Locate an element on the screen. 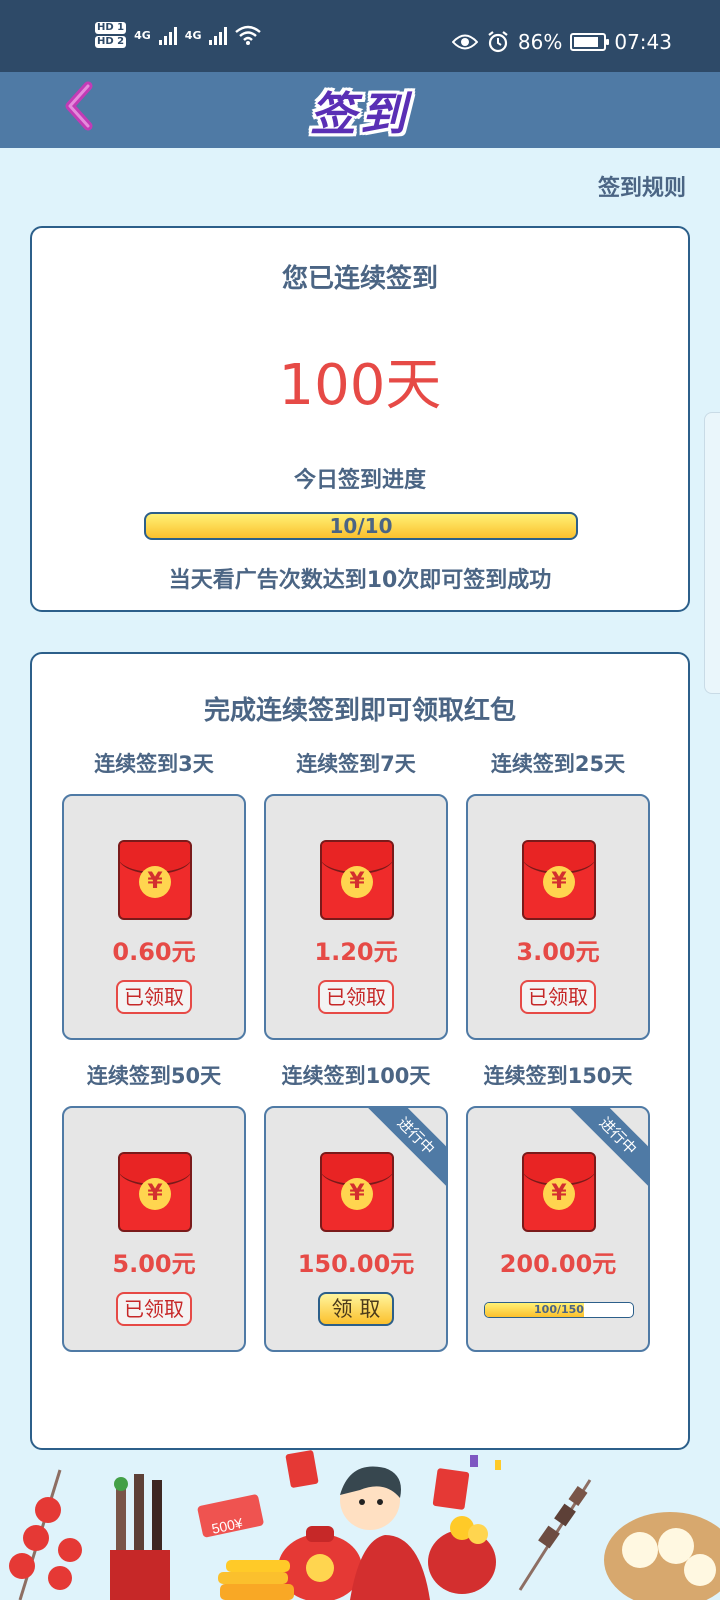 Image resolution: width=720 pixels, height=1600 pixels. alarm-icon is located at coordinates (498, 42).